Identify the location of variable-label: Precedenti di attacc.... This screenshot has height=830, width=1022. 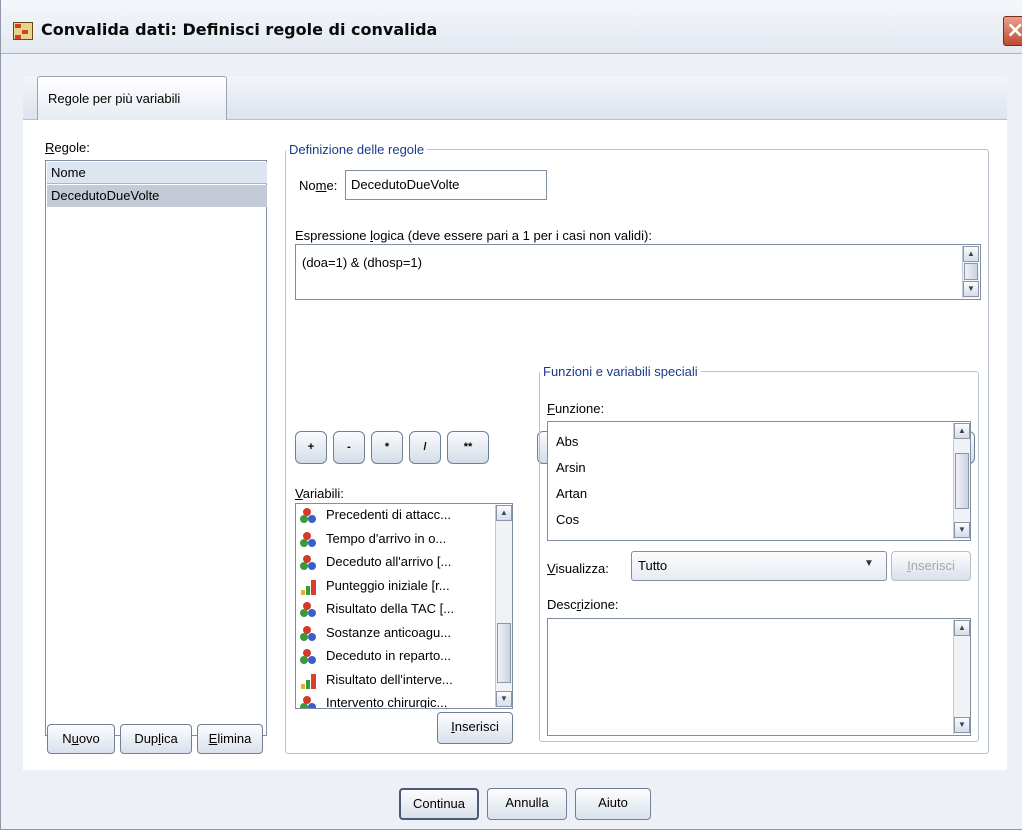
(389, 514).